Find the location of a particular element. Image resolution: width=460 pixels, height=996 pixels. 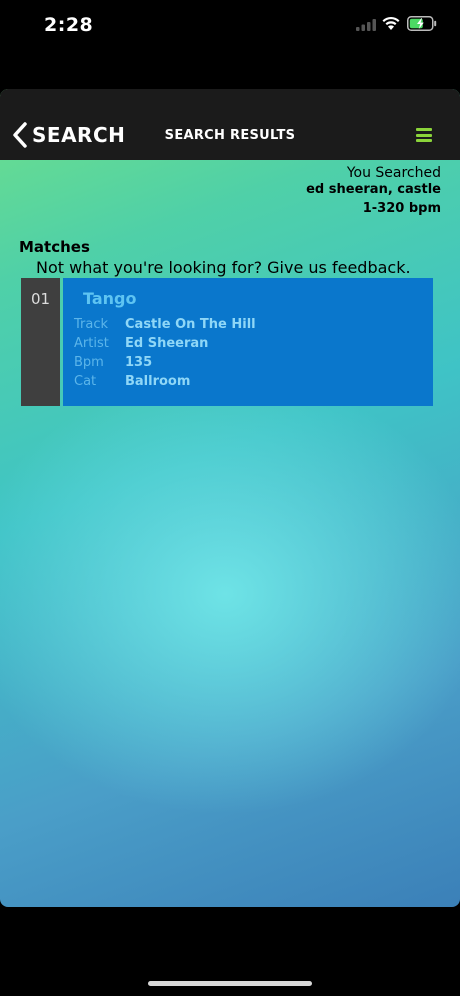

result-index: 01 is located at coordinates (40, 342).